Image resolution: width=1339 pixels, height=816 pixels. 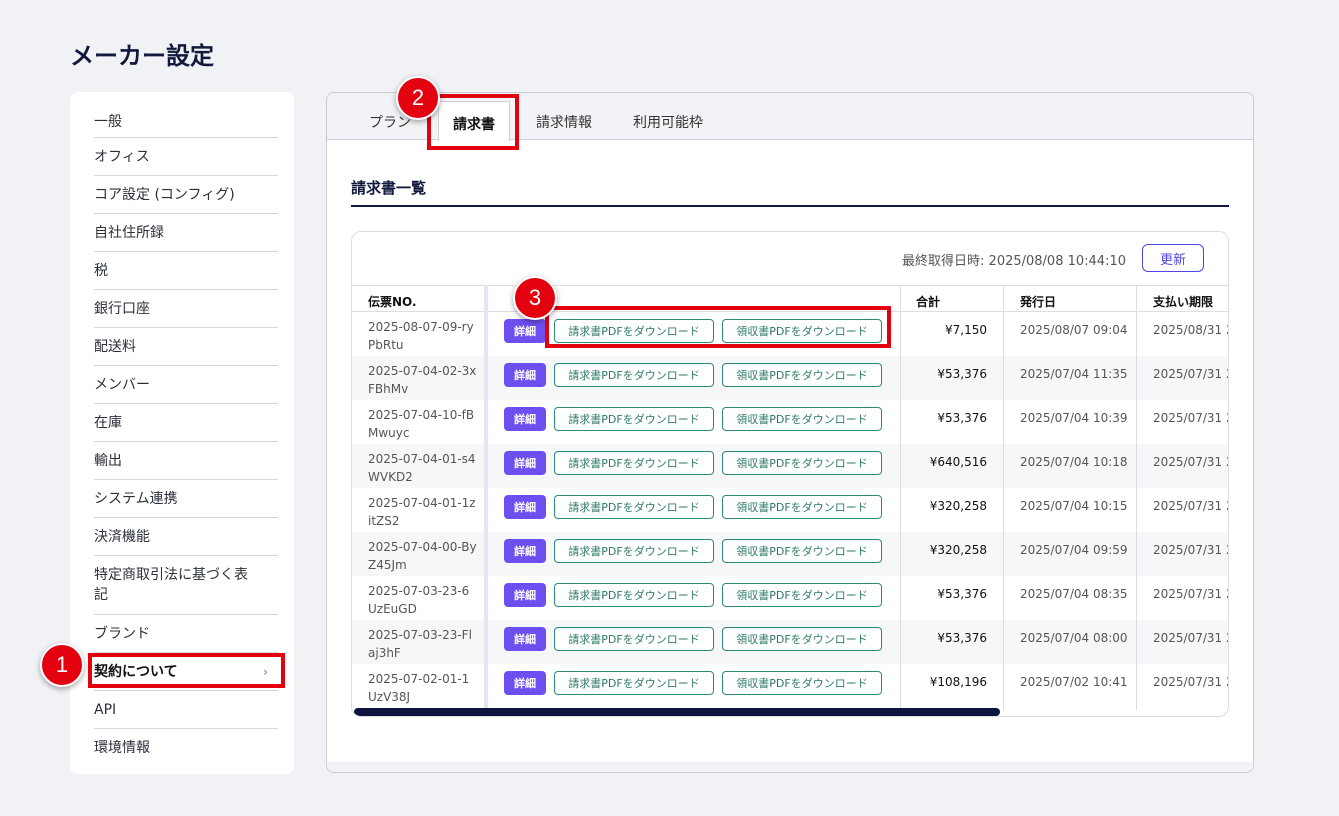 I want to click on sidebar-item-label: 配送料, so click(x=115, y=346).